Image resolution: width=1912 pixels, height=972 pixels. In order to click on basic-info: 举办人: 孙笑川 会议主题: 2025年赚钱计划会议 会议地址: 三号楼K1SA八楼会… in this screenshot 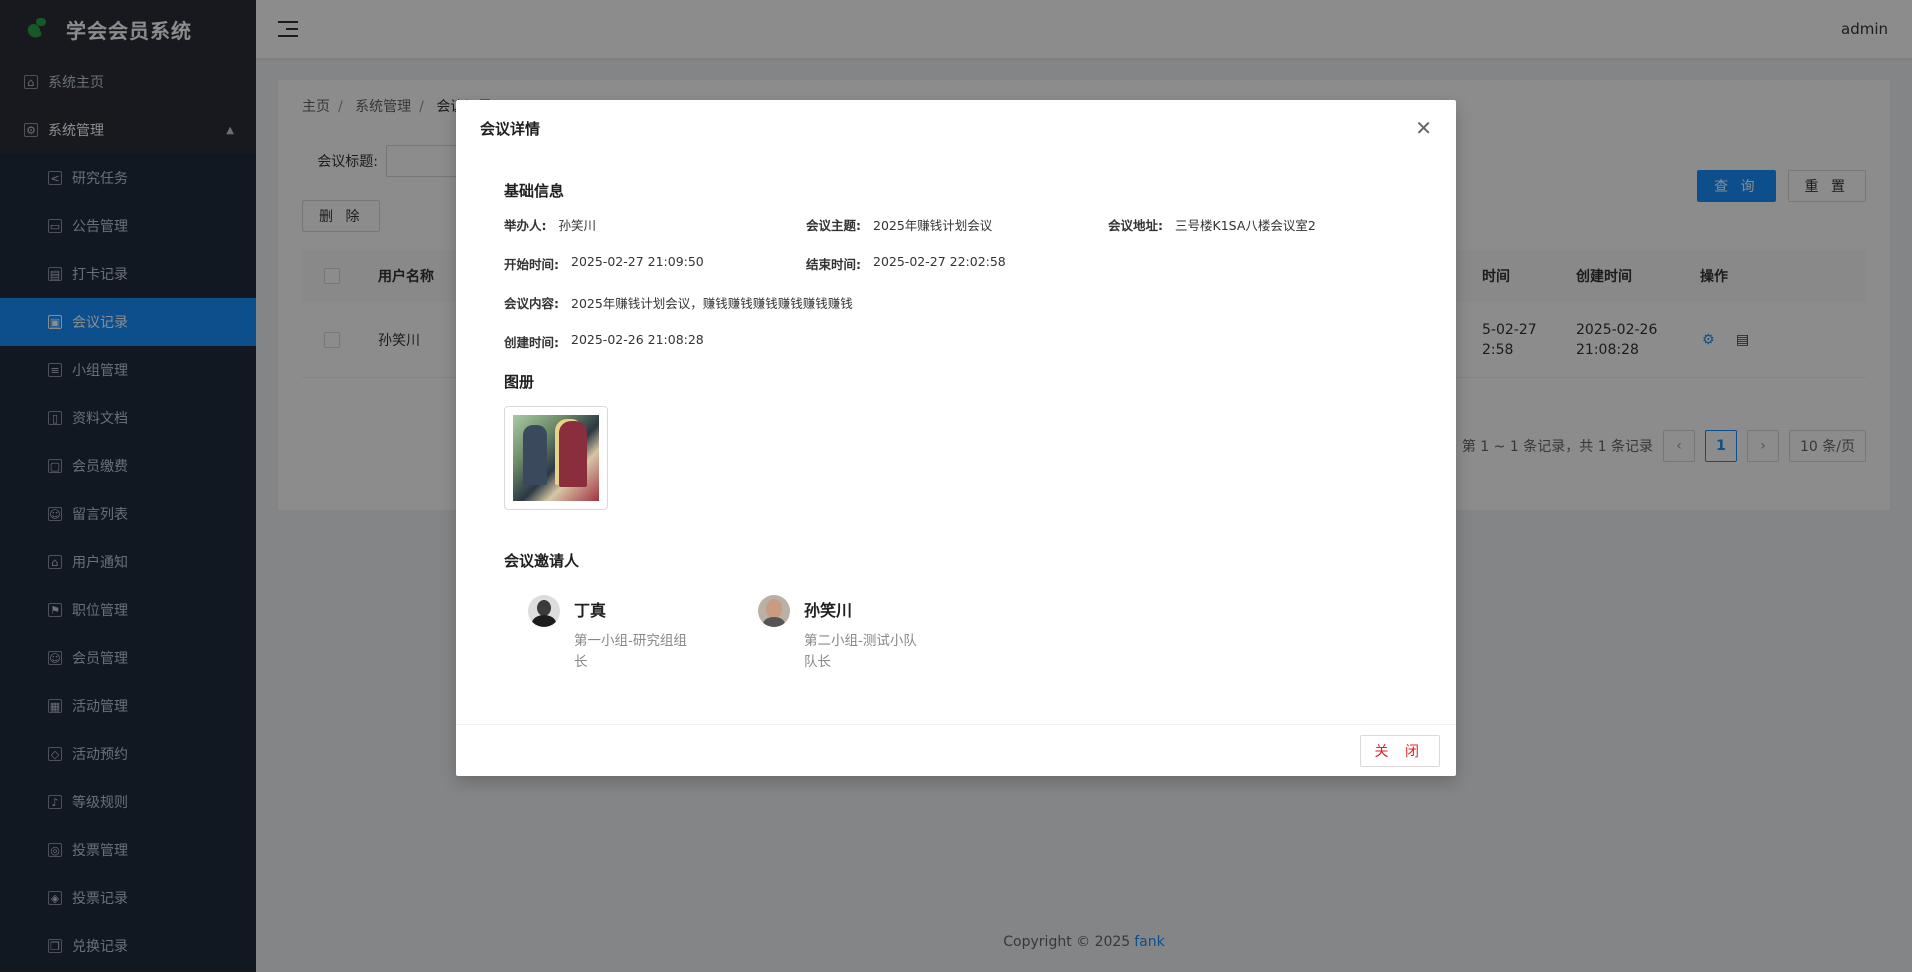, I will do `click(956, 283)`.